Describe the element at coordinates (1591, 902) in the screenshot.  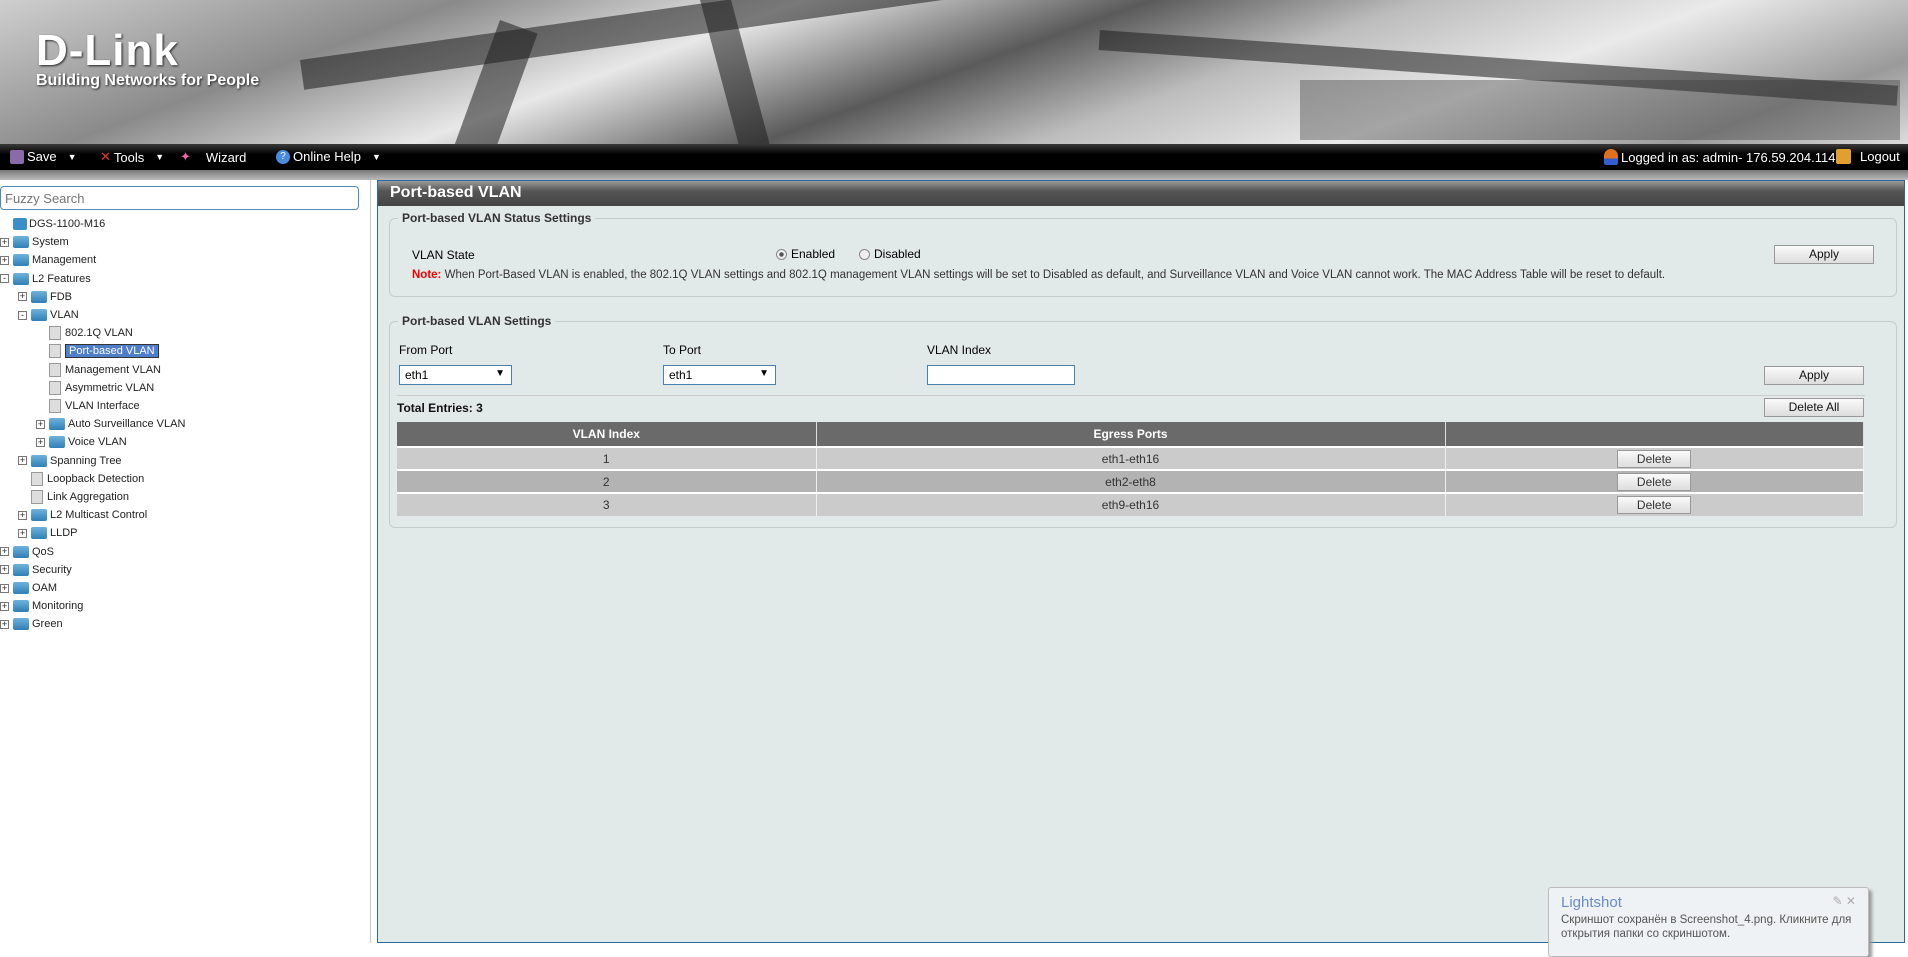
I see `lightshot-title: Lightshot` at that location.